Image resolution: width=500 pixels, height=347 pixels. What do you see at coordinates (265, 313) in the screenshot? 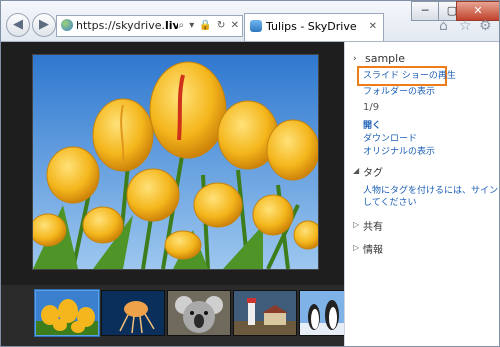
I see `thumbnail-lighthouse` at bounding box center [265, 313].